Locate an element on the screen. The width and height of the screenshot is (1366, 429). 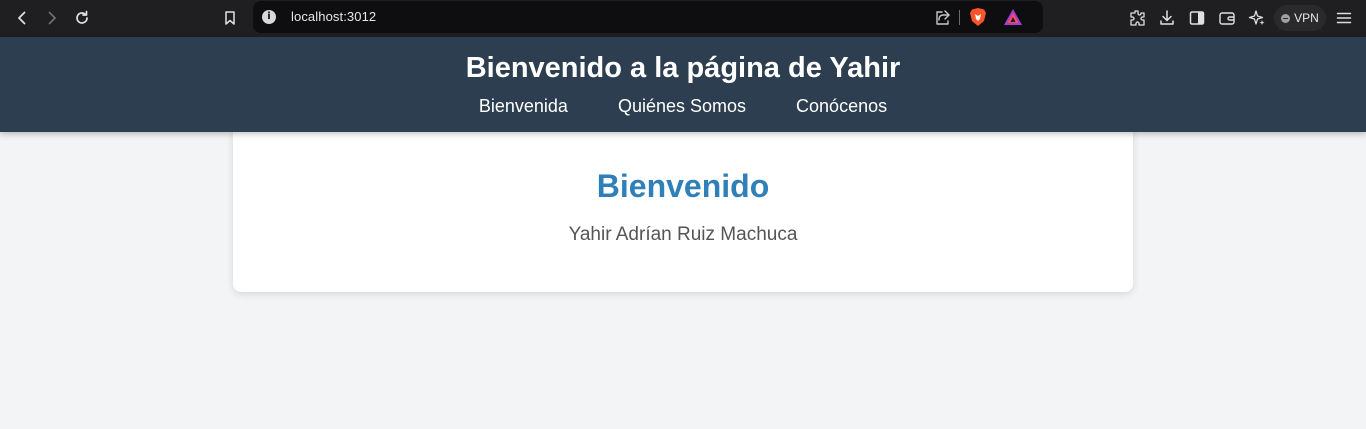
site-nav: Bienvenida Quiénes Somos Conócenos is located at coordinates (683, 106).